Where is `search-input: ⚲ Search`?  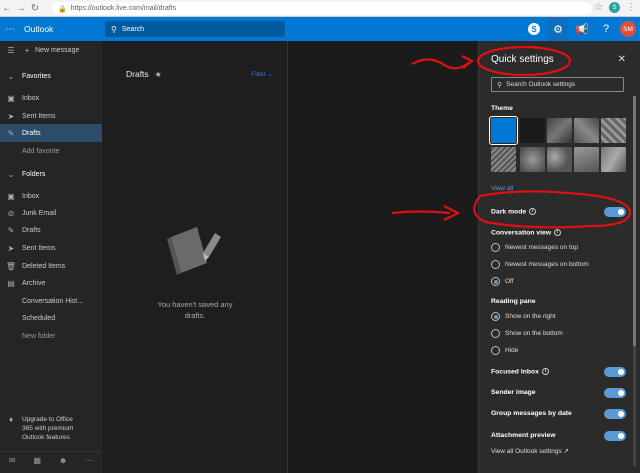
search-input: ⚲ Search is located at coordinates (195, 29).